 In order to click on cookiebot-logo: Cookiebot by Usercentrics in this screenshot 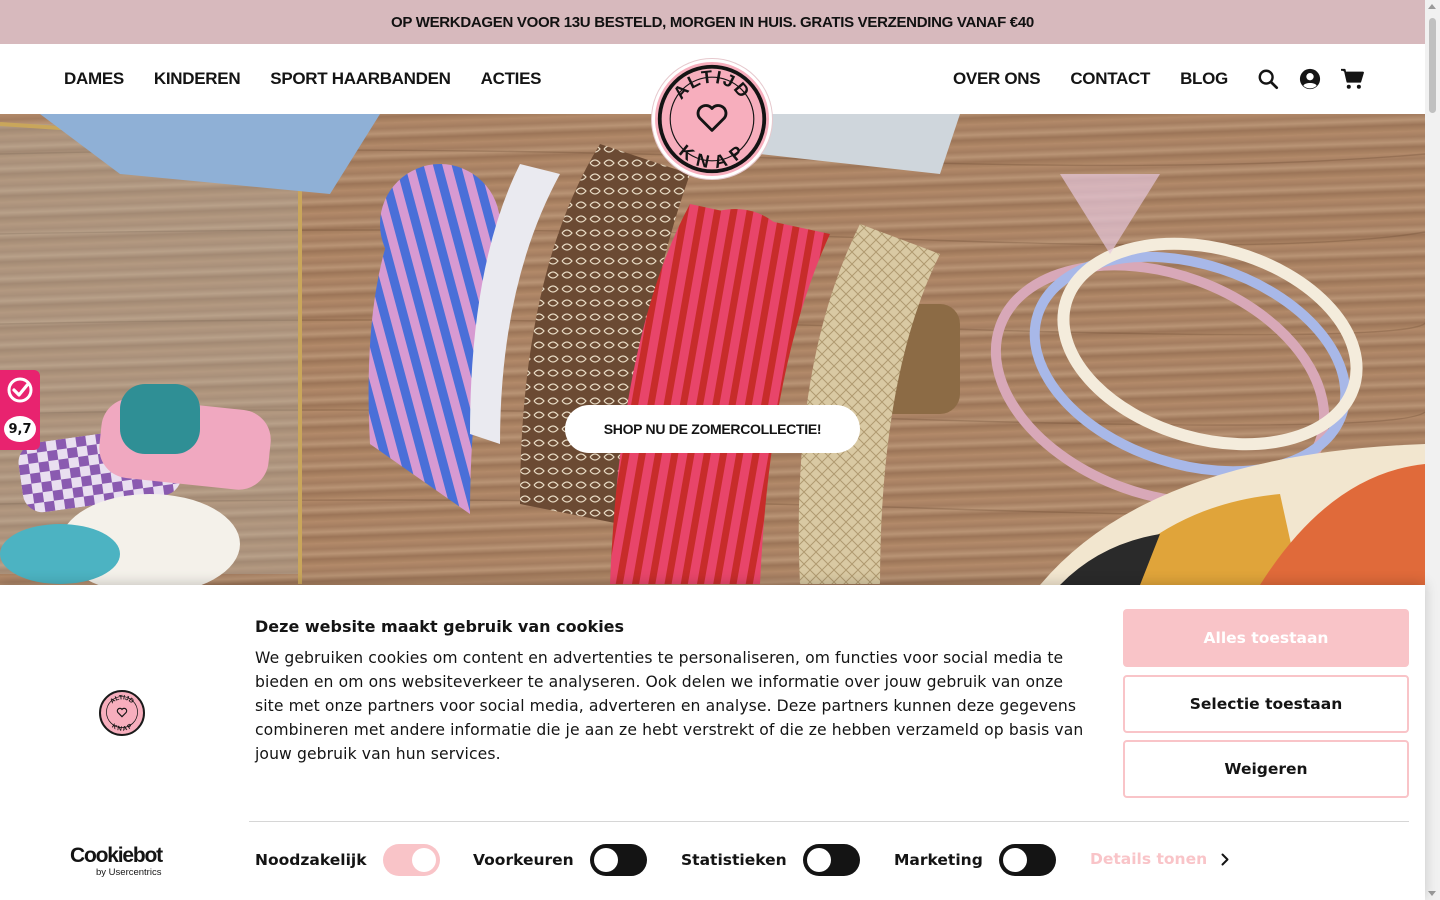, I will do `click(122, 861)`.